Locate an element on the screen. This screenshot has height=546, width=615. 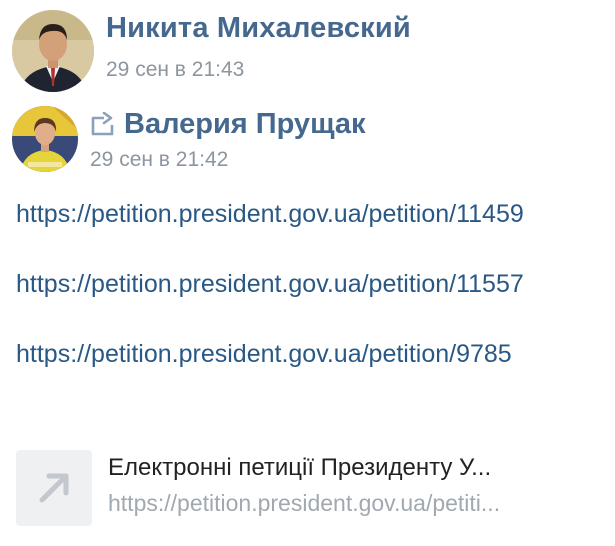
attachment-thumbnail is located at coordinates (54, 488).